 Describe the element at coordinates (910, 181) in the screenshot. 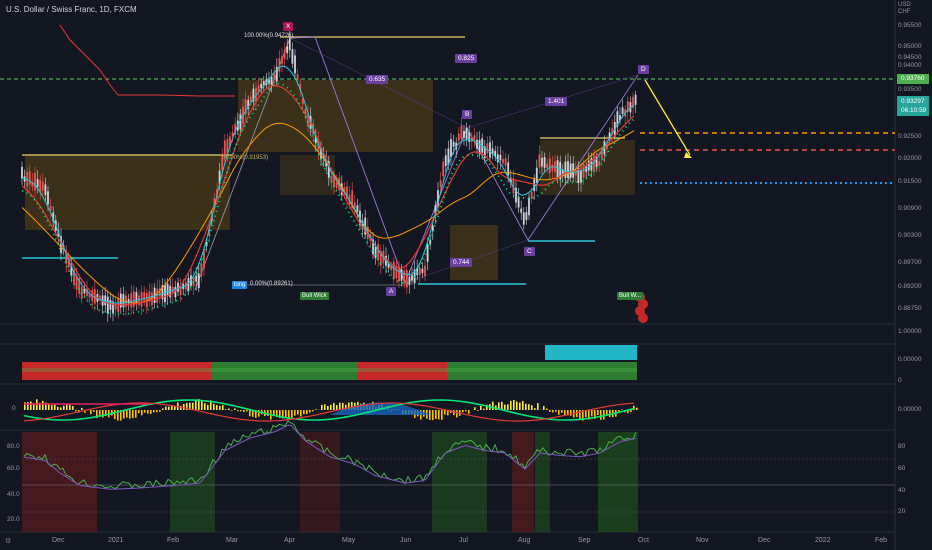

I see `price-label: 0.91500` at that location.